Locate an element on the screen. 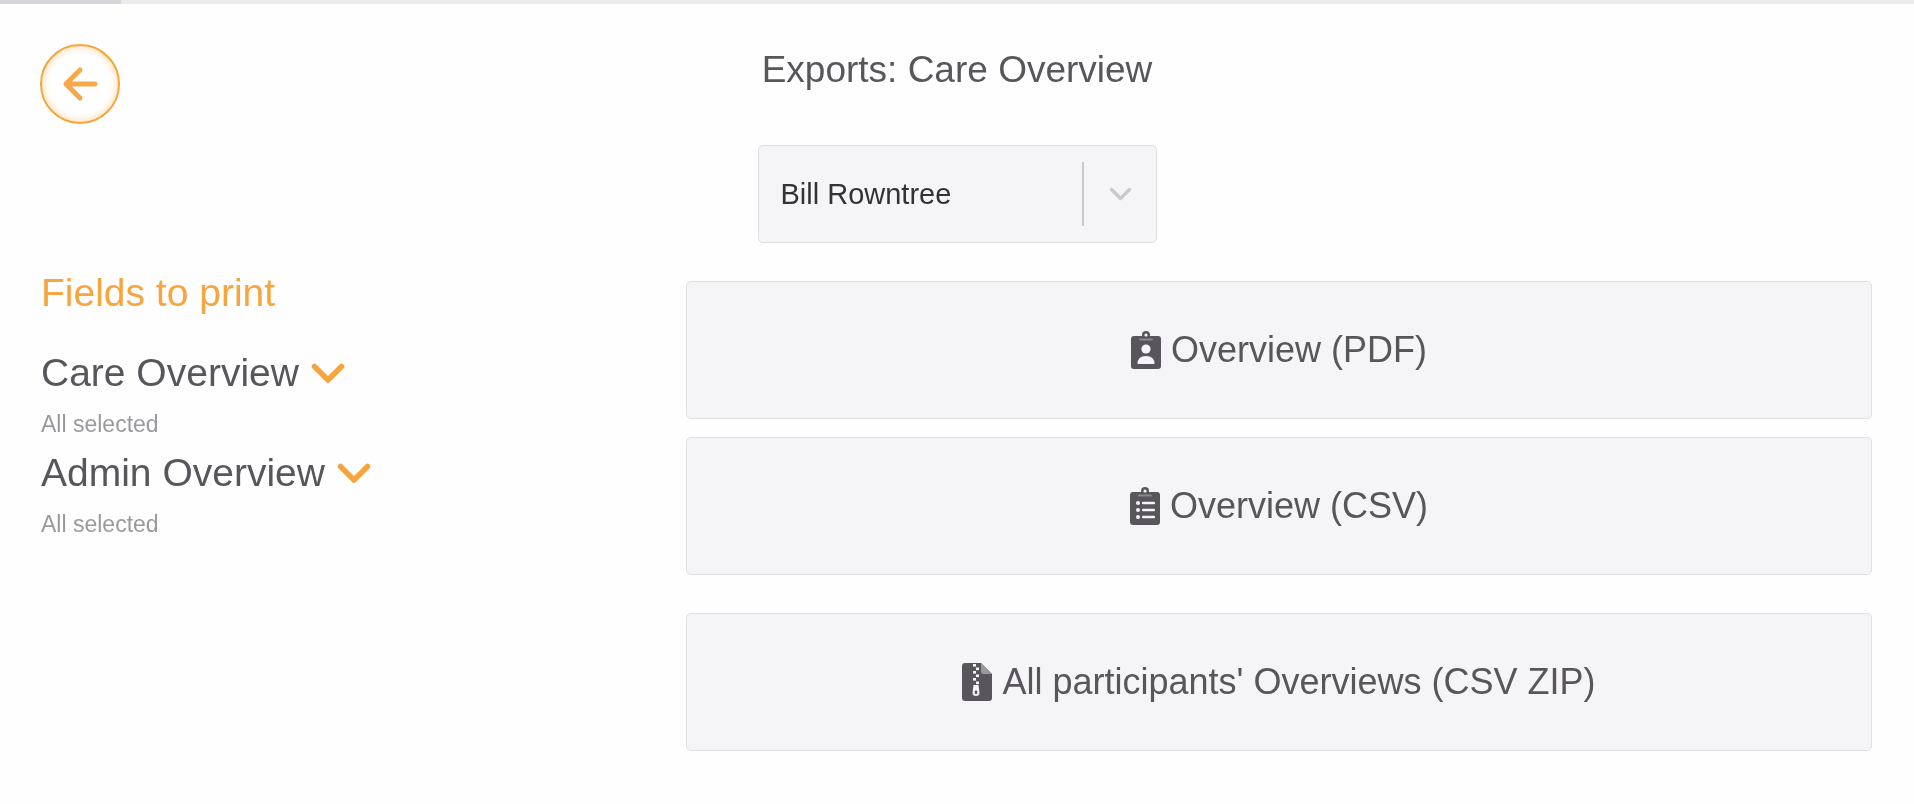 This screenshot has height=804, width=1914. arrow-left-icon is located at coordinates (80, 84).